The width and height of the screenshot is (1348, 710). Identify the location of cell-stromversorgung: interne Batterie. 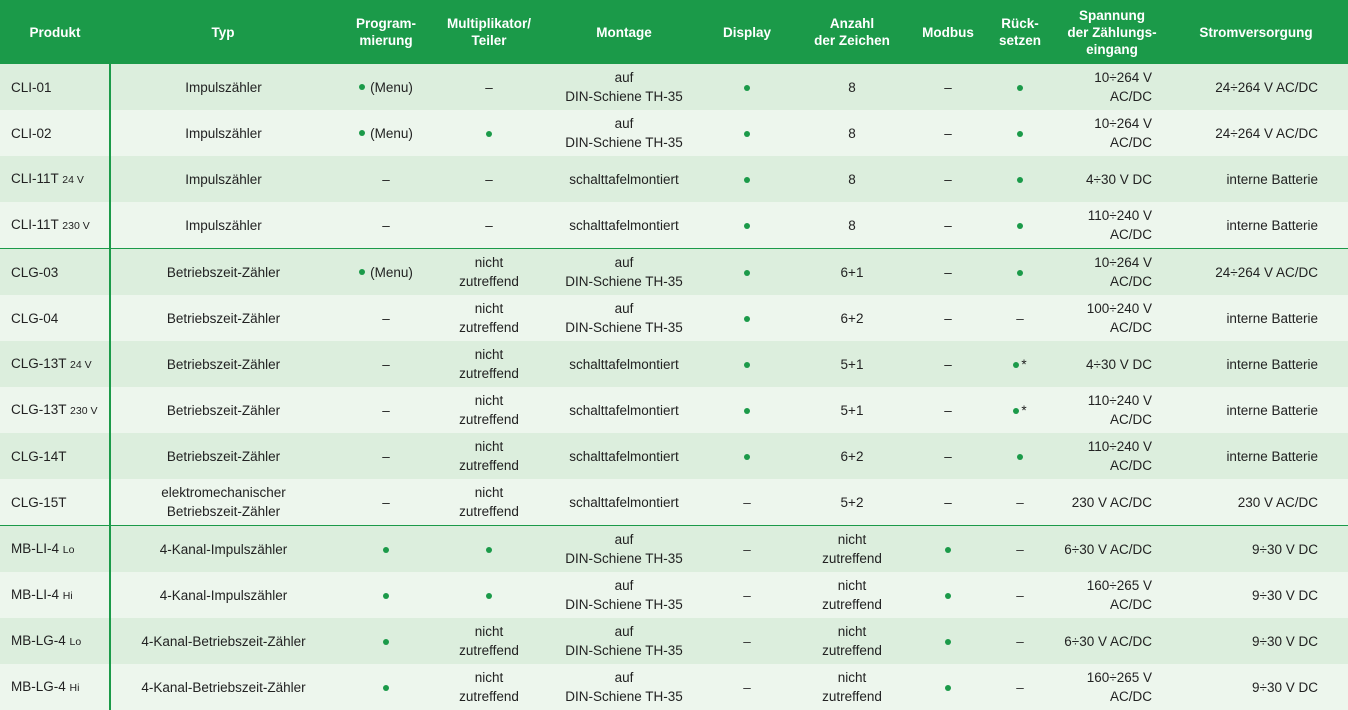
(1256, 179).